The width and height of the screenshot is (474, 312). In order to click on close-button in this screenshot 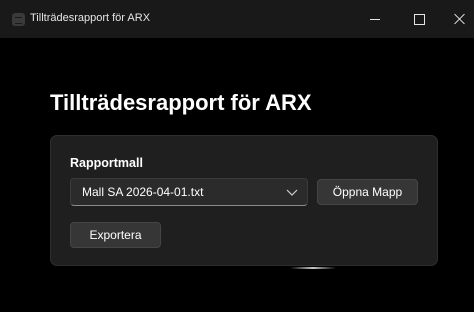, I will do `click(456, 19)`.